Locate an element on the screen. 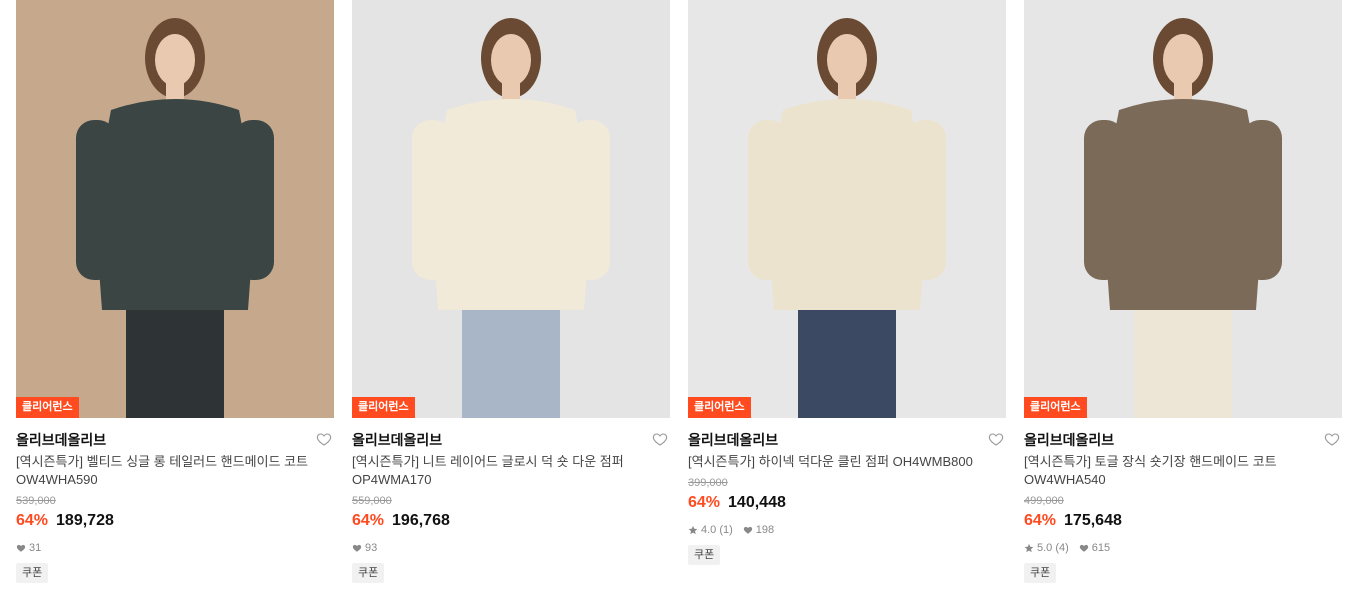  sale-price: 196,768 is located at coordinates (421, 520).